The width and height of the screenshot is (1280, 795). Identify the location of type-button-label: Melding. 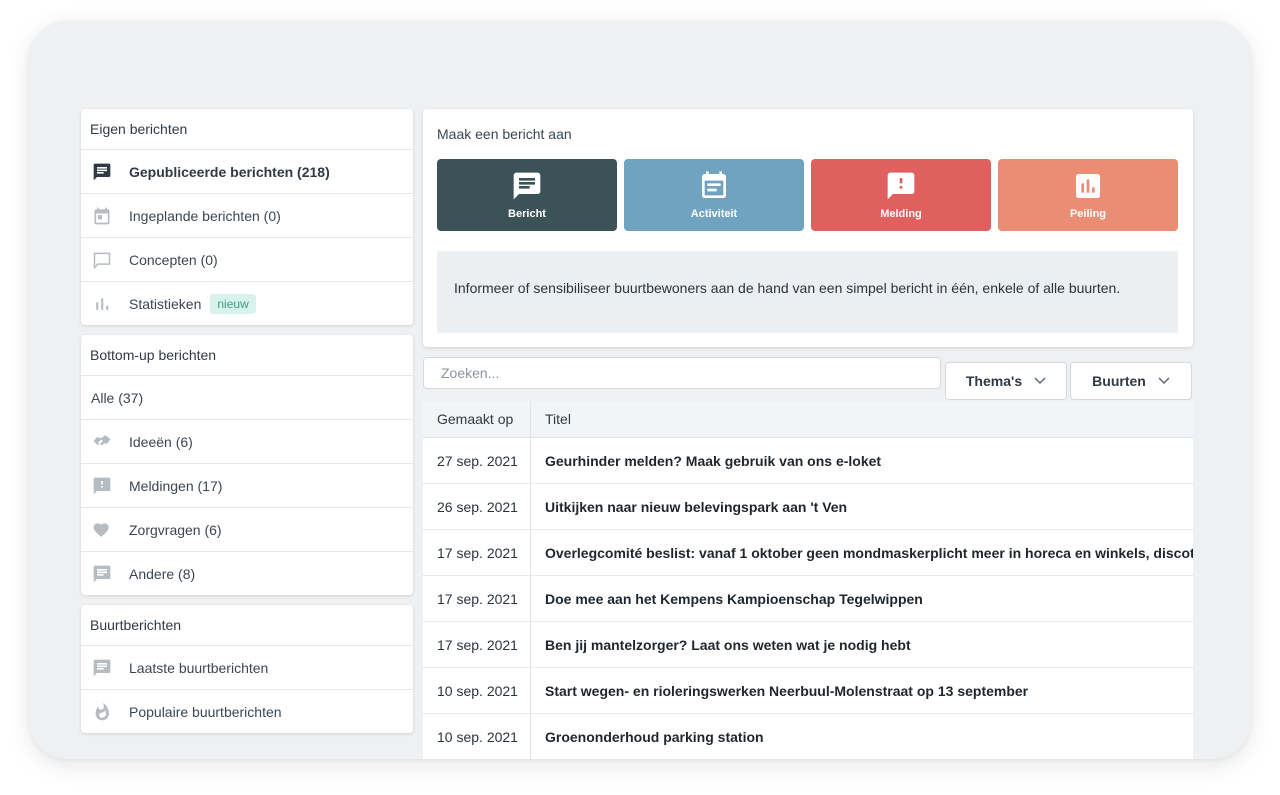
(901, 214).